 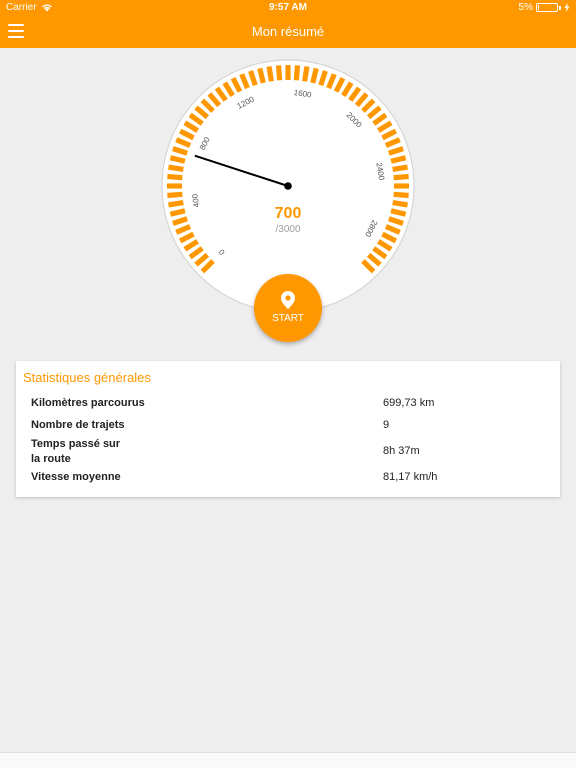 I want to click on start-button: START, so click(x=288, y=308).